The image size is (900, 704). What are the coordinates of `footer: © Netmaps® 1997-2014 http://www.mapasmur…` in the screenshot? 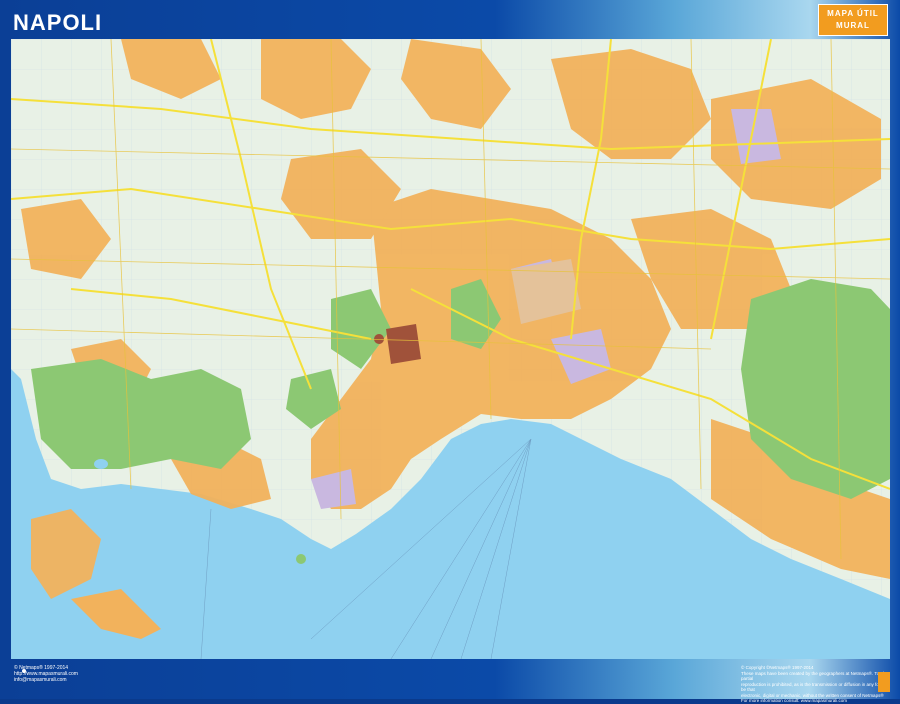 It's located at (450, 682).